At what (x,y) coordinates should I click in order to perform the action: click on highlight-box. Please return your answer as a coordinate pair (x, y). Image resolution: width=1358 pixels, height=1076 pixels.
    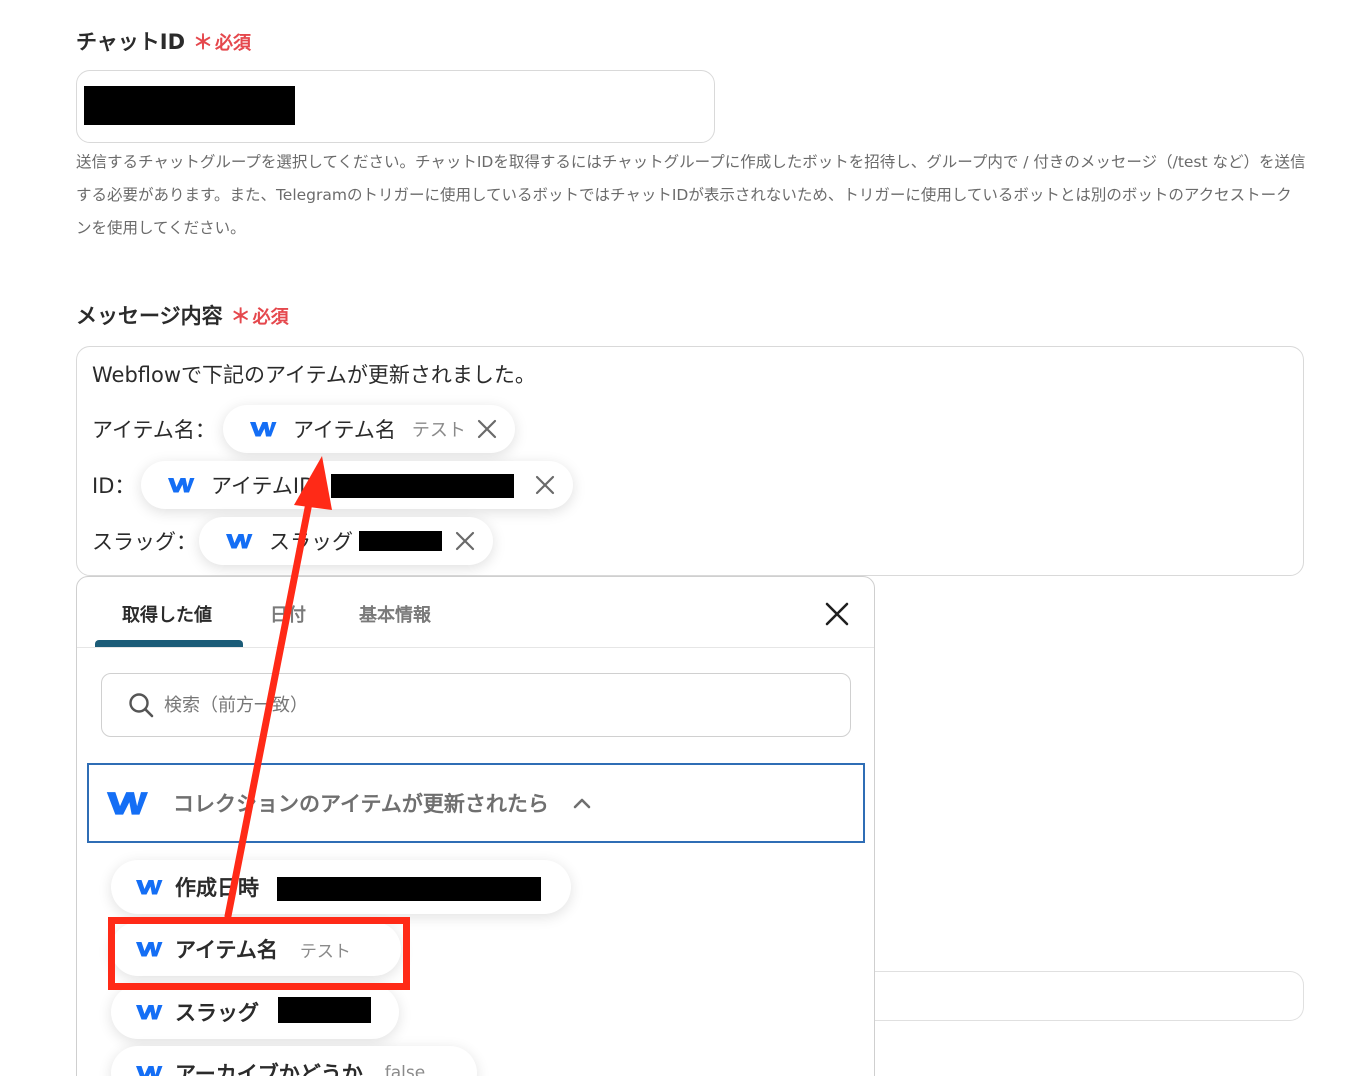
    Looking at the image, I should click on (259, 953).